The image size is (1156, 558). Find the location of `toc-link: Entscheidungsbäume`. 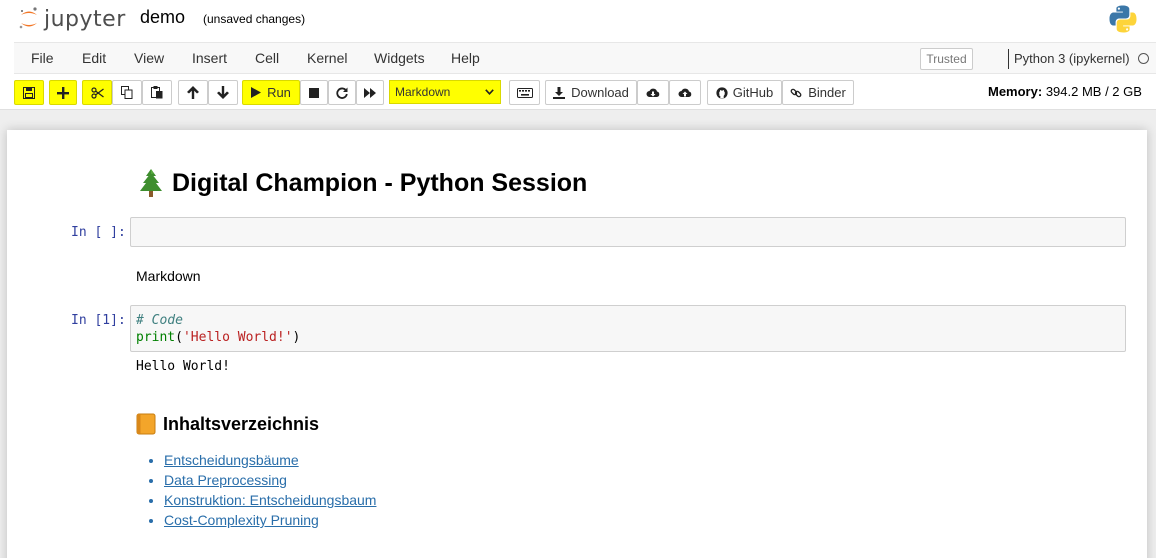

toc-link: Entscheidungsbäume is located at coordinates (231, 460).